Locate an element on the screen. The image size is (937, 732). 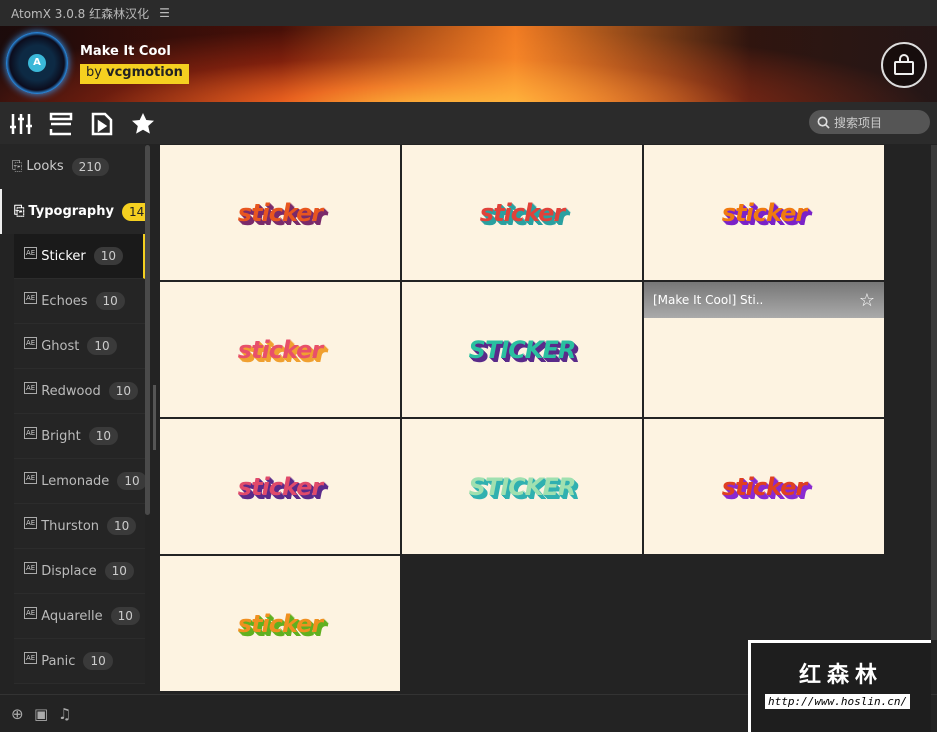
sidebar-item-displace: AE Displace 10 is located at coordinates (79, 571).